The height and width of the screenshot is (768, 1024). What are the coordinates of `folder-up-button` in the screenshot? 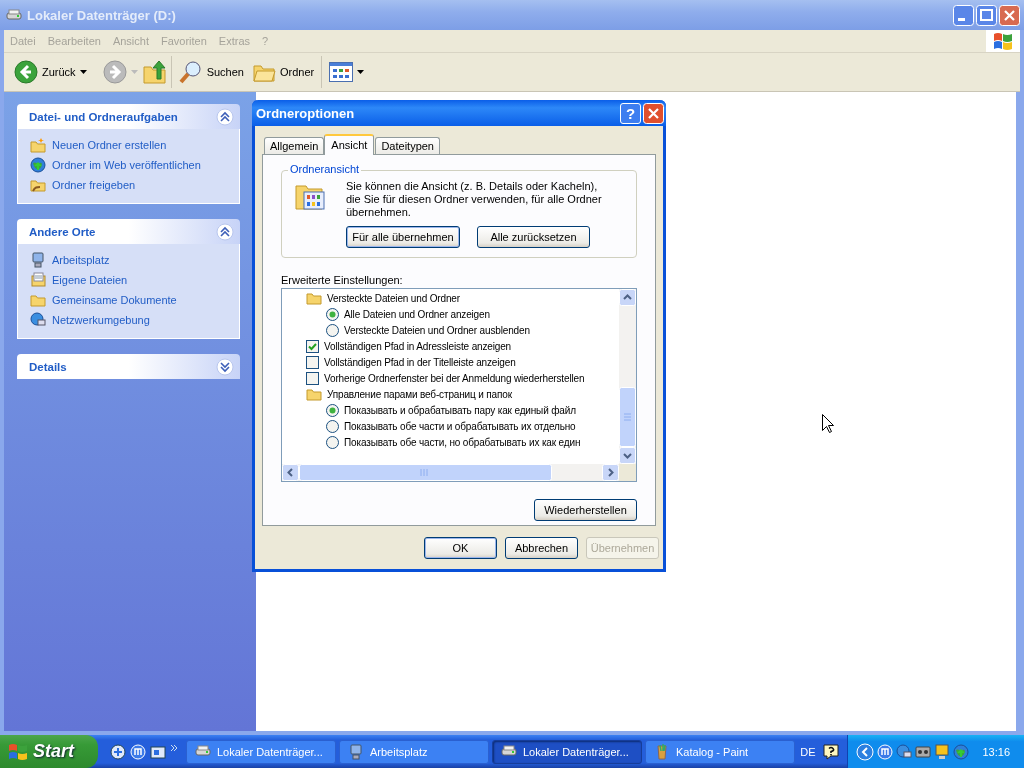 It's located at (154, 72).